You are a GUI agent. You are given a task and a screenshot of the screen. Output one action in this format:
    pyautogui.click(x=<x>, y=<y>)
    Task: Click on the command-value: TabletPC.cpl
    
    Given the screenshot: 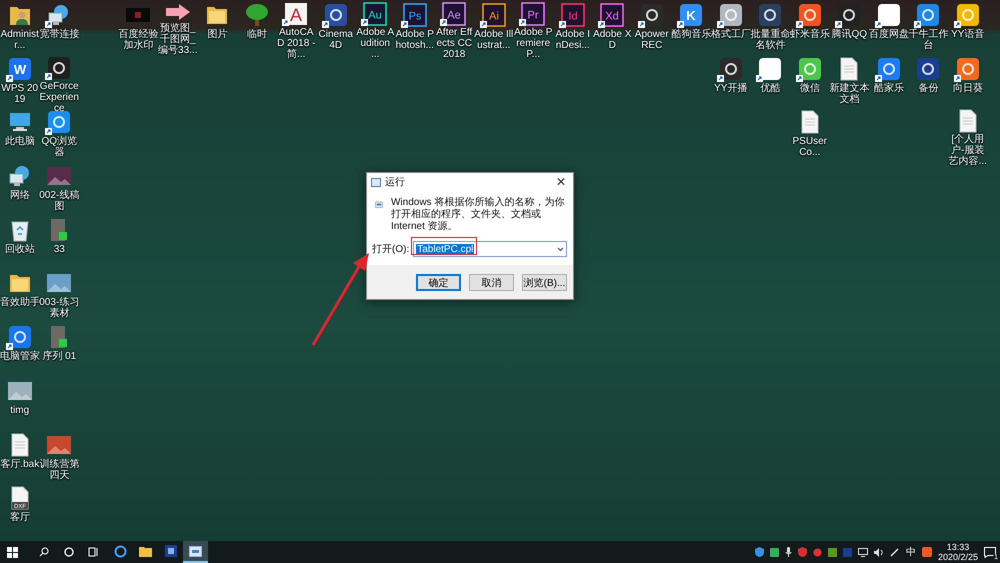 What is the action you would take?
    pyautogui.click(x=445, y=249)
    